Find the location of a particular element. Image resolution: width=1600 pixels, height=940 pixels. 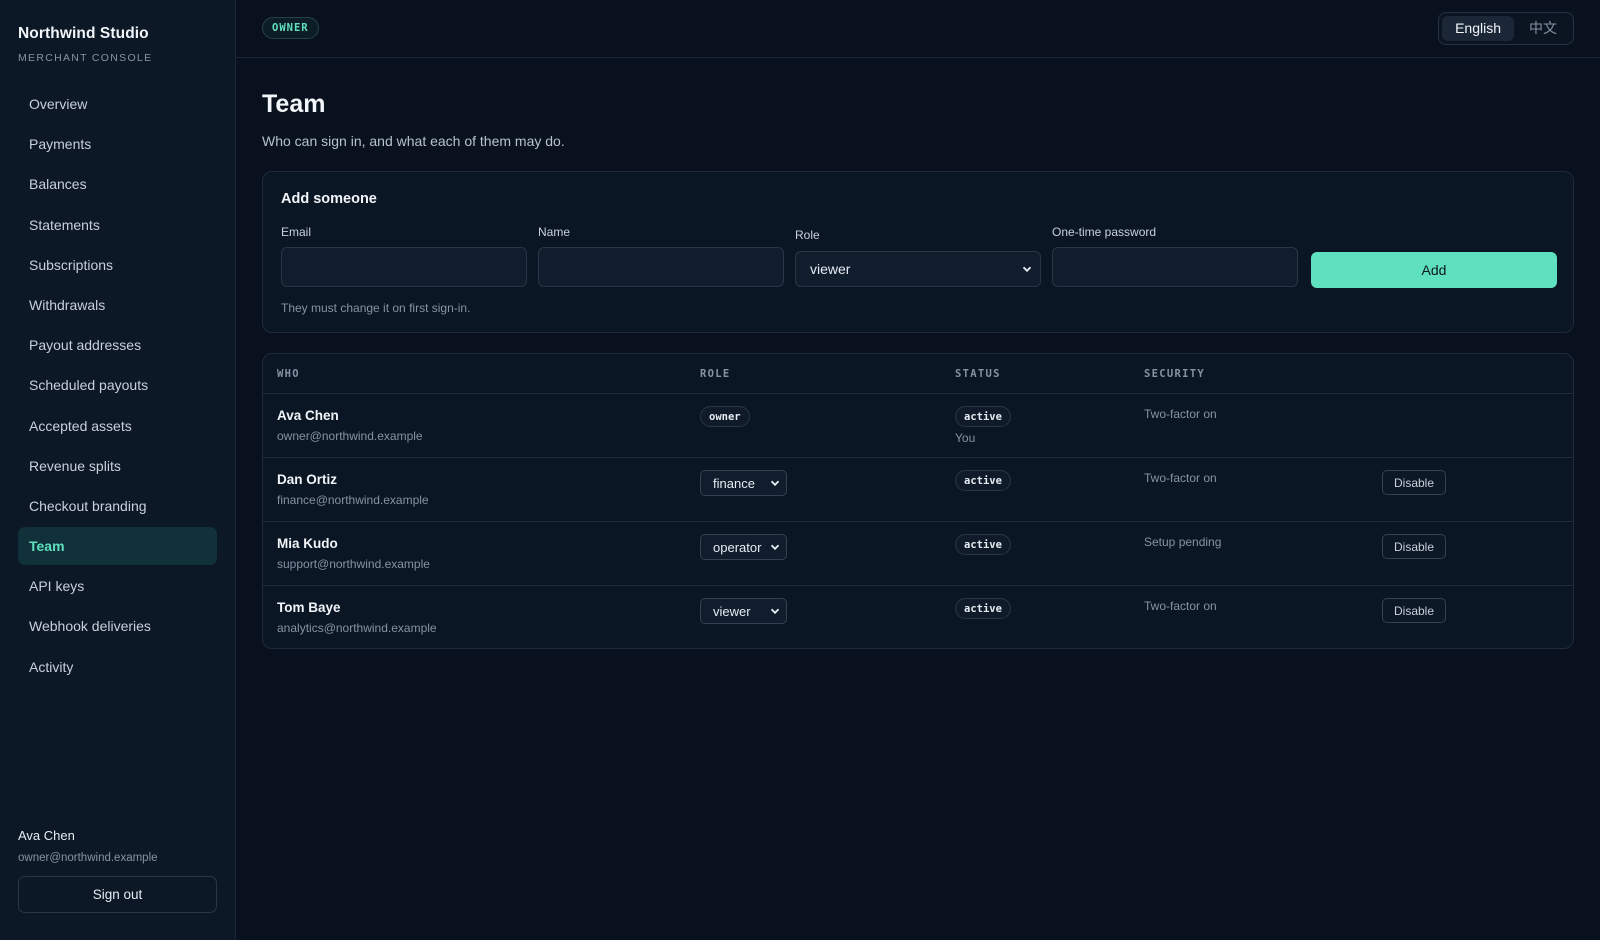

security-status: Setup pending is located at coordinates (1183, 542).